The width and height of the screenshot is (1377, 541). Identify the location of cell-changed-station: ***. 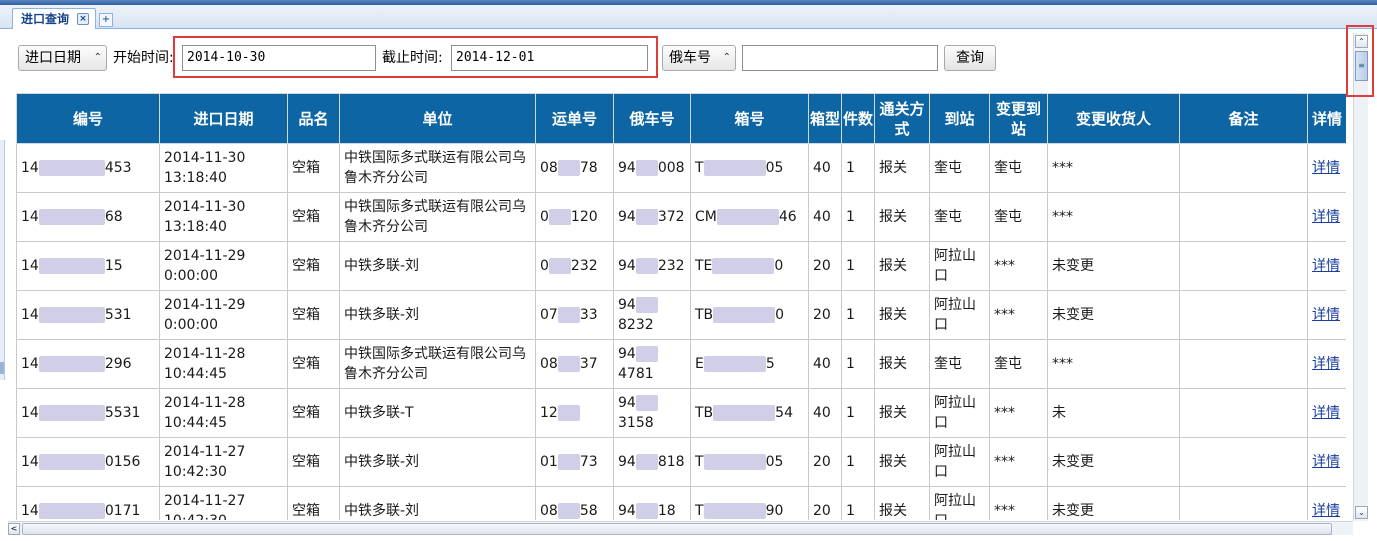
(1018, 503).